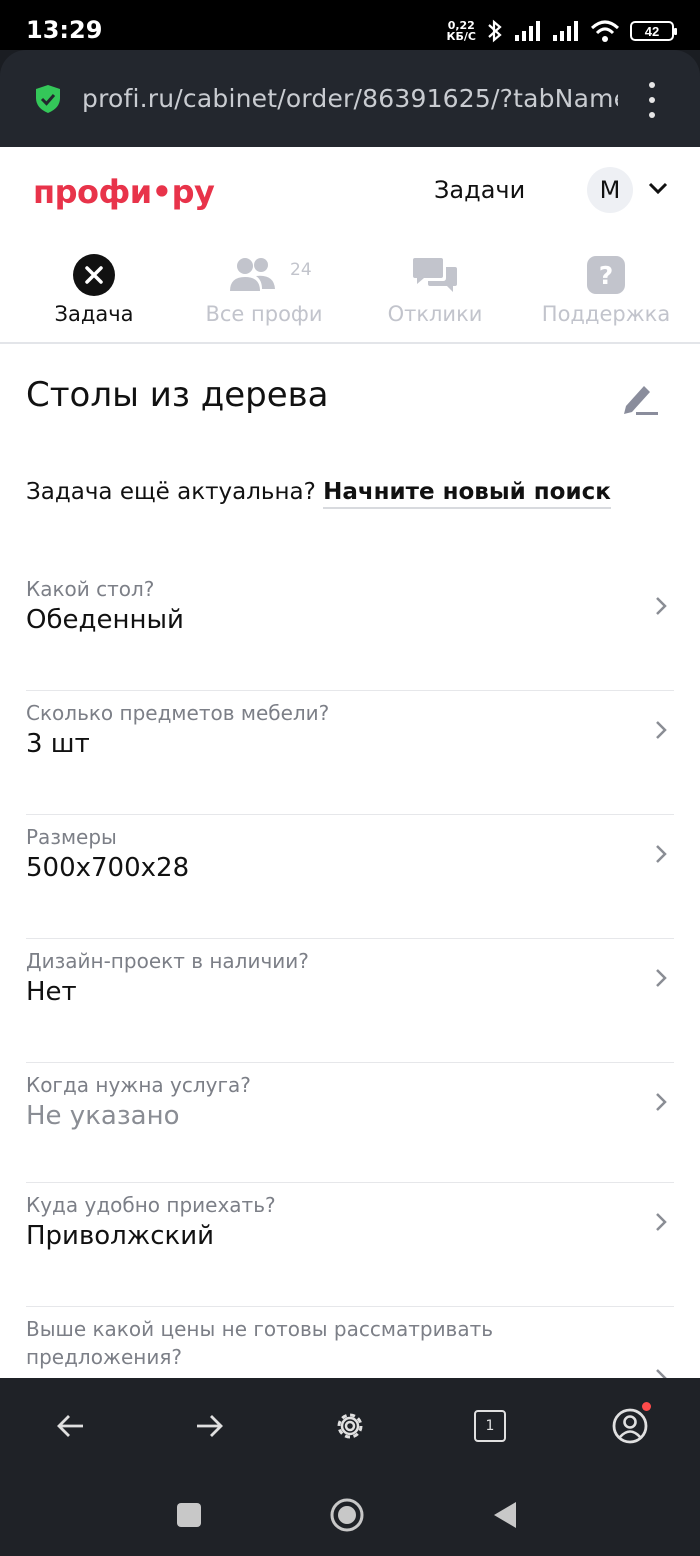  I want to click on pencil-icon, so click(640, 399).